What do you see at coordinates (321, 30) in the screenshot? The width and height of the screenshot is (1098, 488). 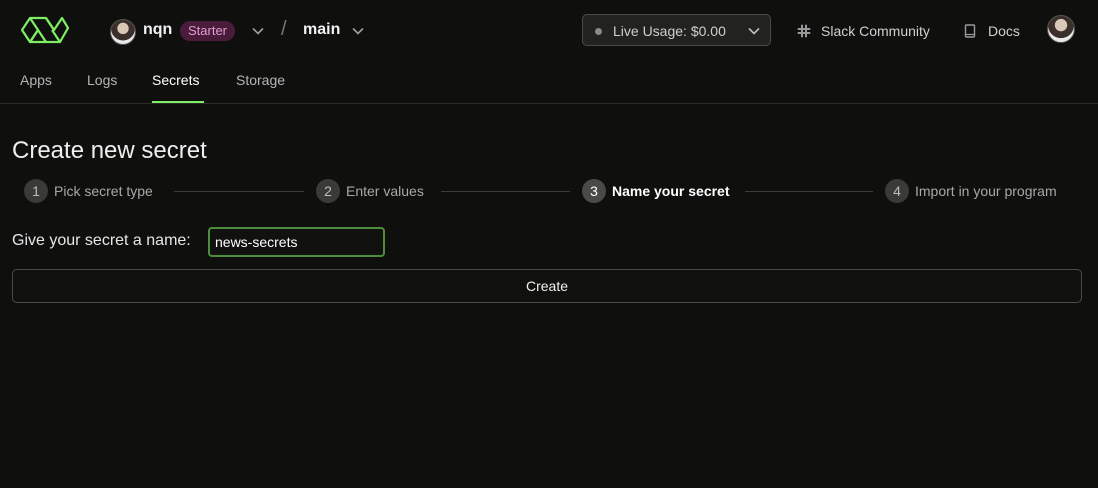 I see `environment-name: main` at bounding box center [321, 30].